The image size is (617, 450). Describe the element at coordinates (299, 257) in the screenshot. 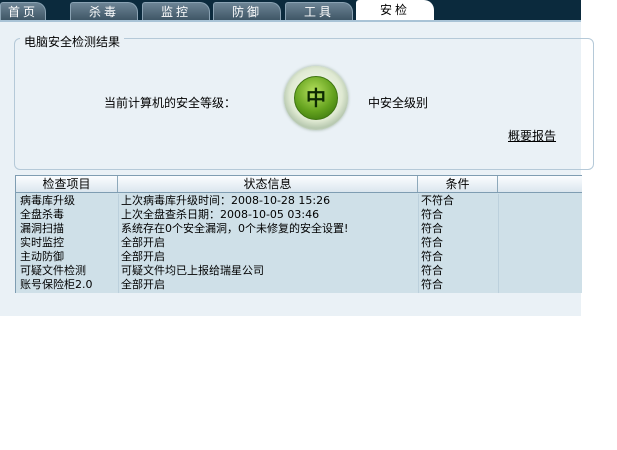

I see `table-row: 主动防御 全部开启 符合` at that location.